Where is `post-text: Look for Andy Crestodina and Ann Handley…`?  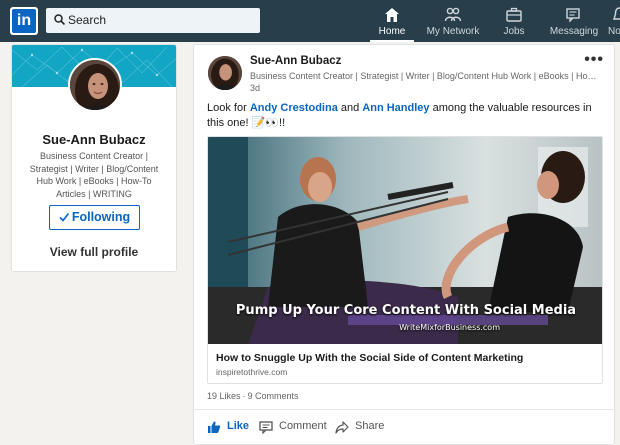
post-text: Look for Andy Crestodina and Ann Handley… is located at coordinates (405, 116).